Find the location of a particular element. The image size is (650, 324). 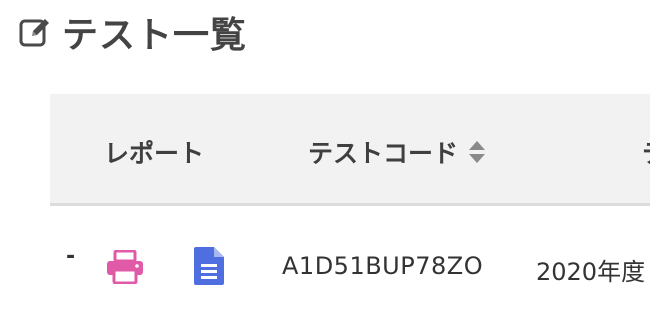

column-header-report-label: レポート is located at coordinates (154, 153).